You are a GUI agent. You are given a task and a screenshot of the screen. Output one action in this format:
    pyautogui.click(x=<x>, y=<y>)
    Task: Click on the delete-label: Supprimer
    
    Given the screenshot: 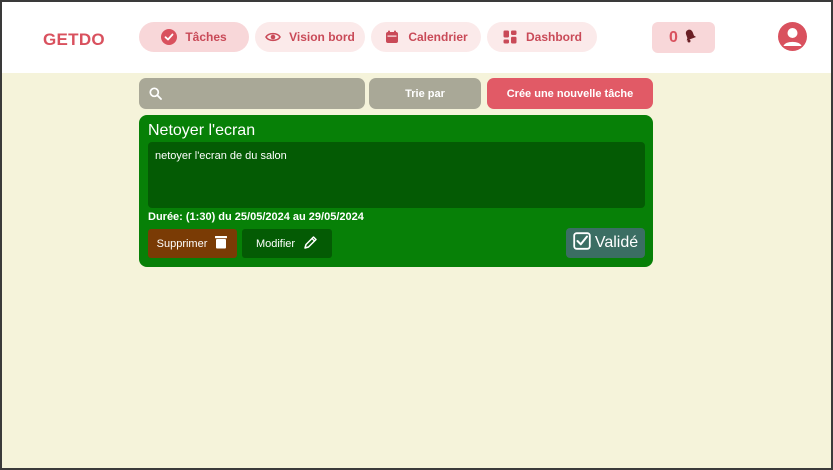 What is the action you would take?
    pyautogui.click(x=182, y=243)
    